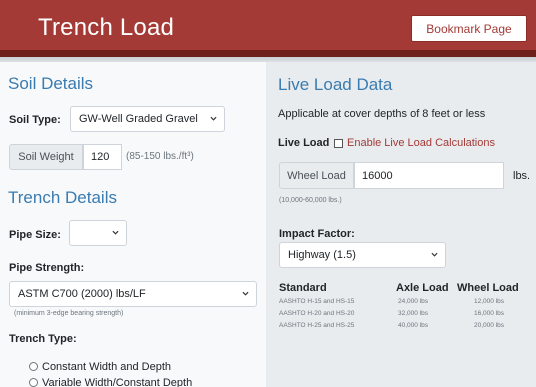  I want to click on pipe-strength-select: ASTM C700 (2000) lbs/LF, so click(133, 294).